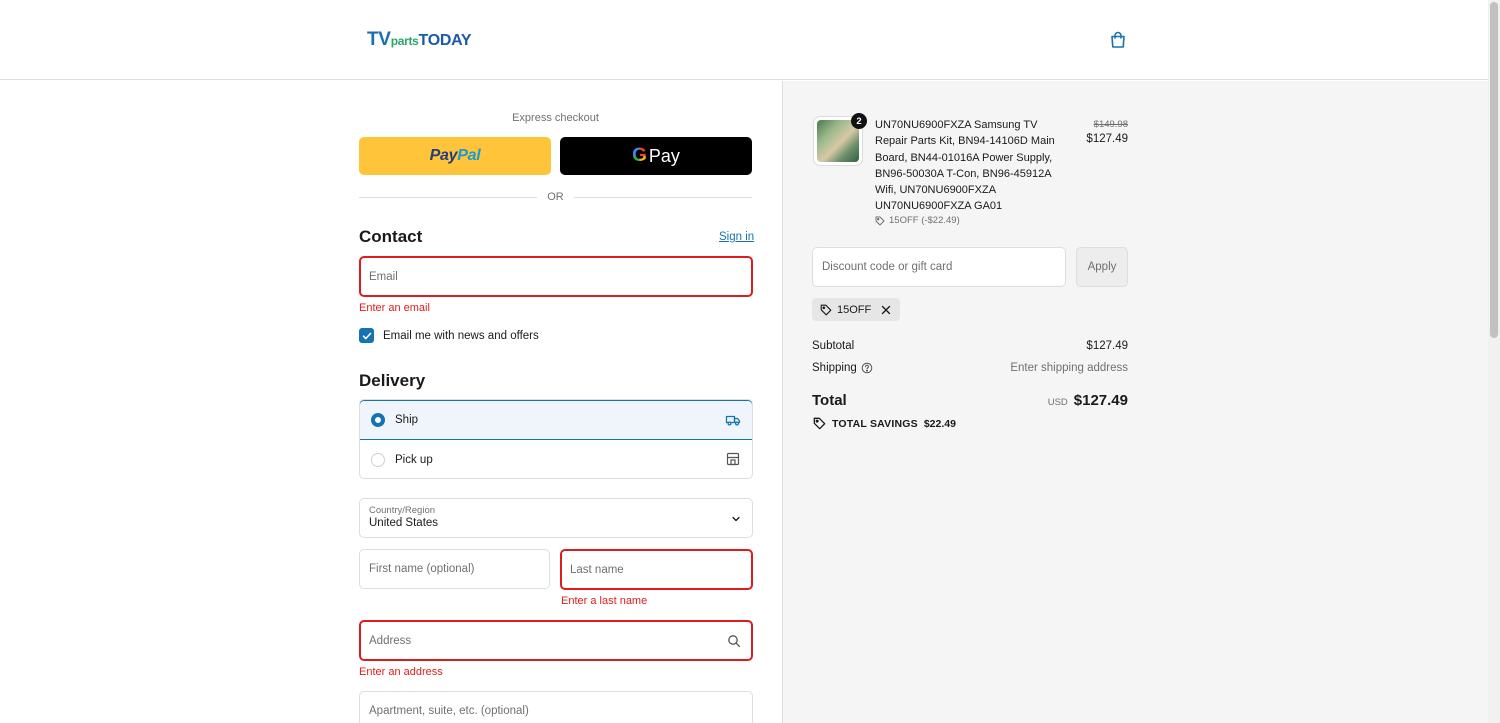 The height and width of the screenshot is (723, 1500). What do you see at coordinates (1118, 40) in the screenshot?
I see `shopping-bag-icon` at bounding box center [1118, 40].